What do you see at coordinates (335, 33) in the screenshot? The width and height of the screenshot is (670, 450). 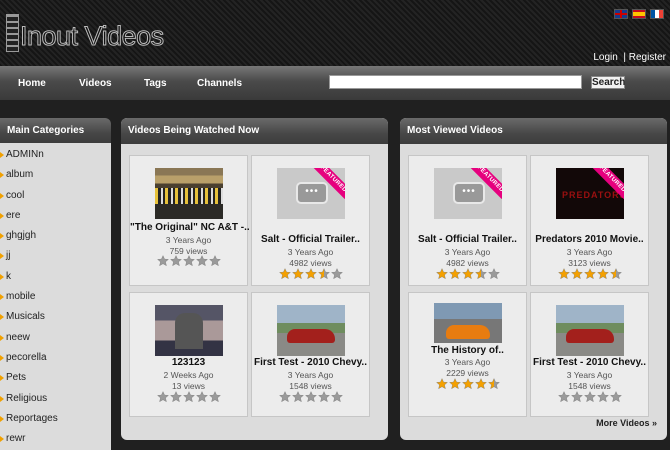 I see `site-header: Inout Videos Login | Register` at bounding box center [335, 33].